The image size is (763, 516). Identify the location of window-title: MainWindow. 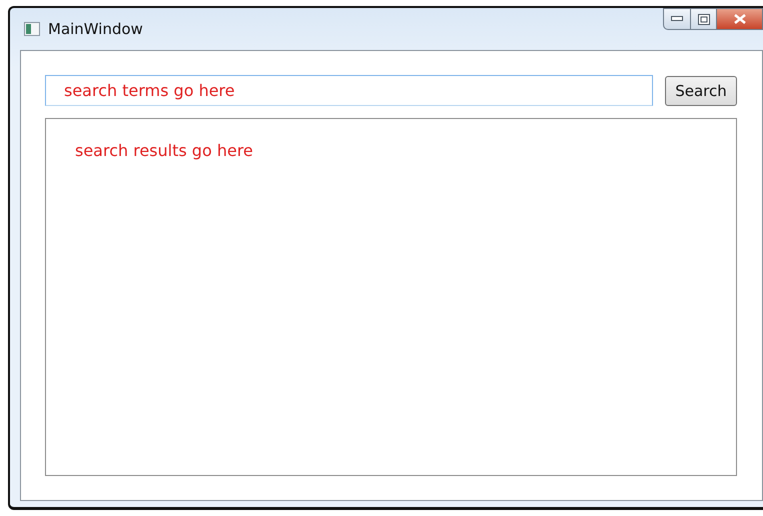
(95, 29).